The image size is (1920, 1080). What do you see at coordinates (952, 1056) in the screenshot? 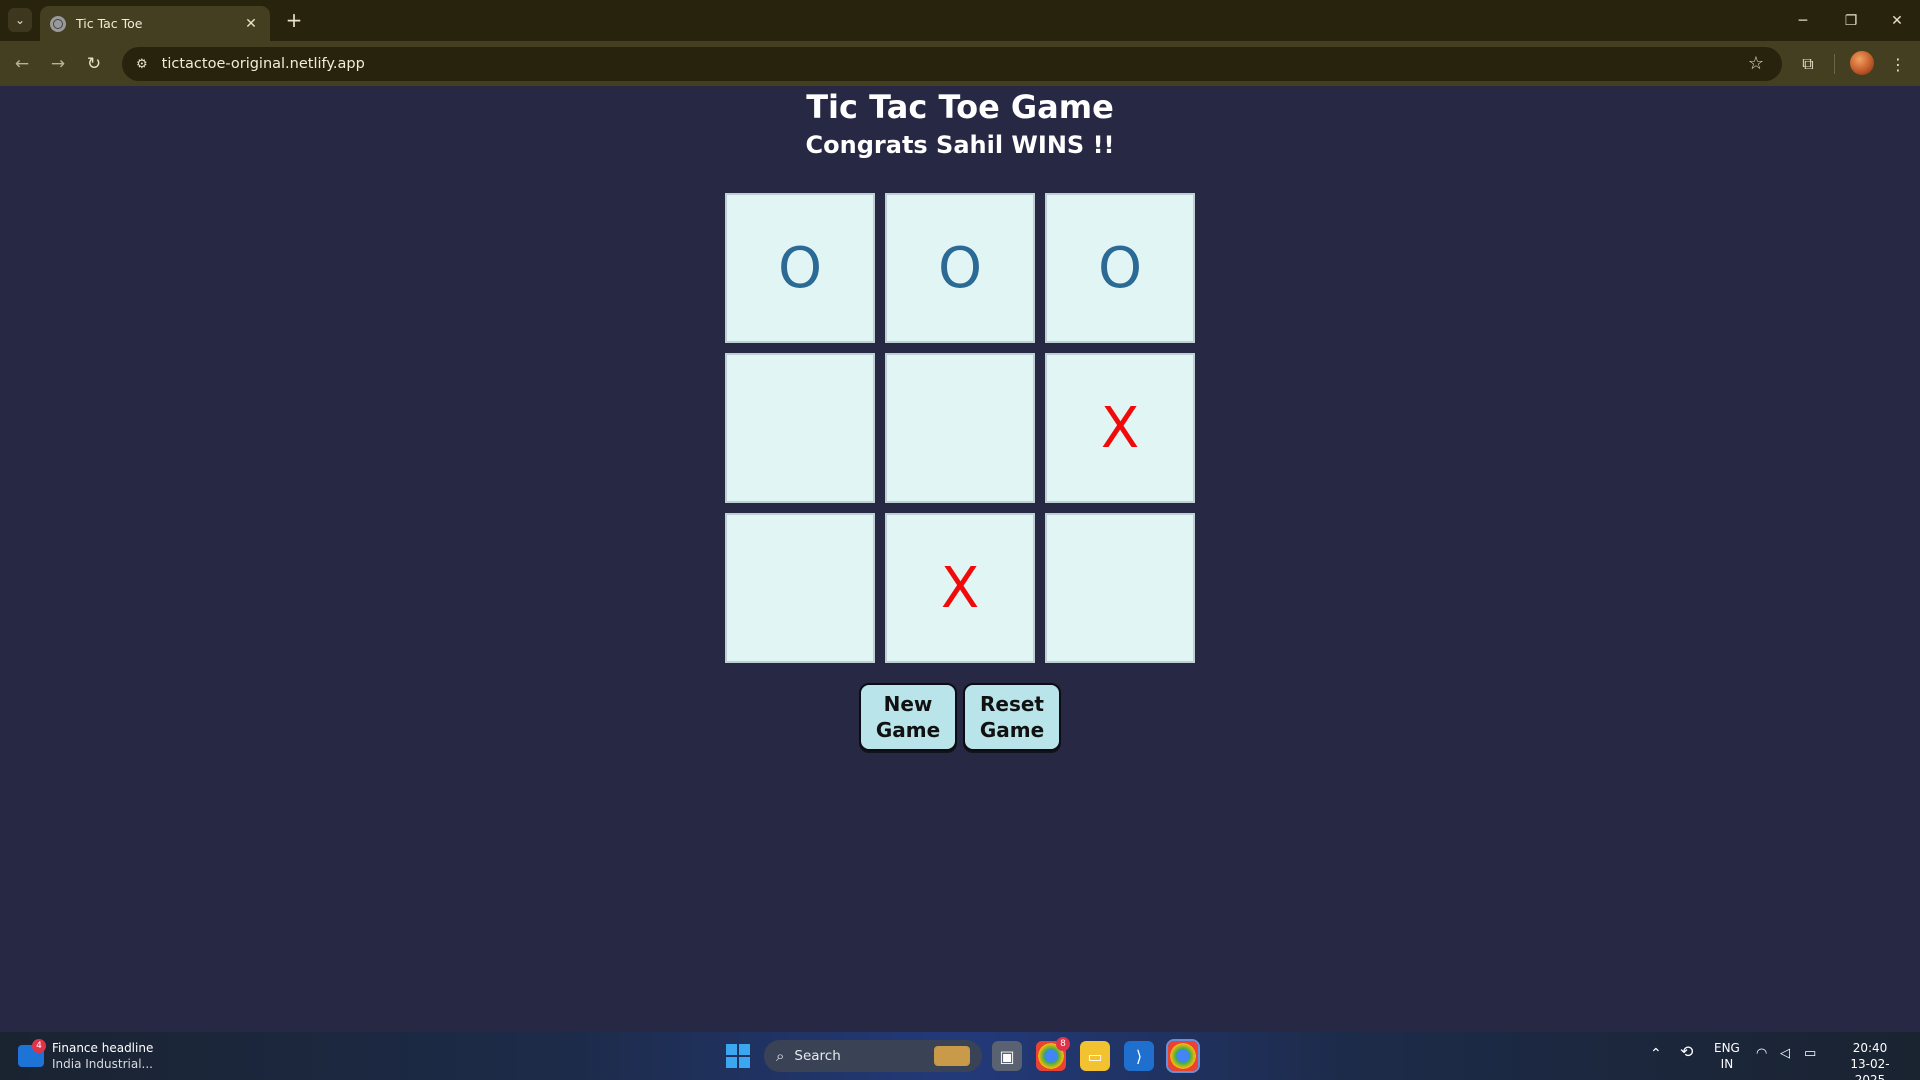
I see `search-highlight-icon` at bounding box center [952, 1056].